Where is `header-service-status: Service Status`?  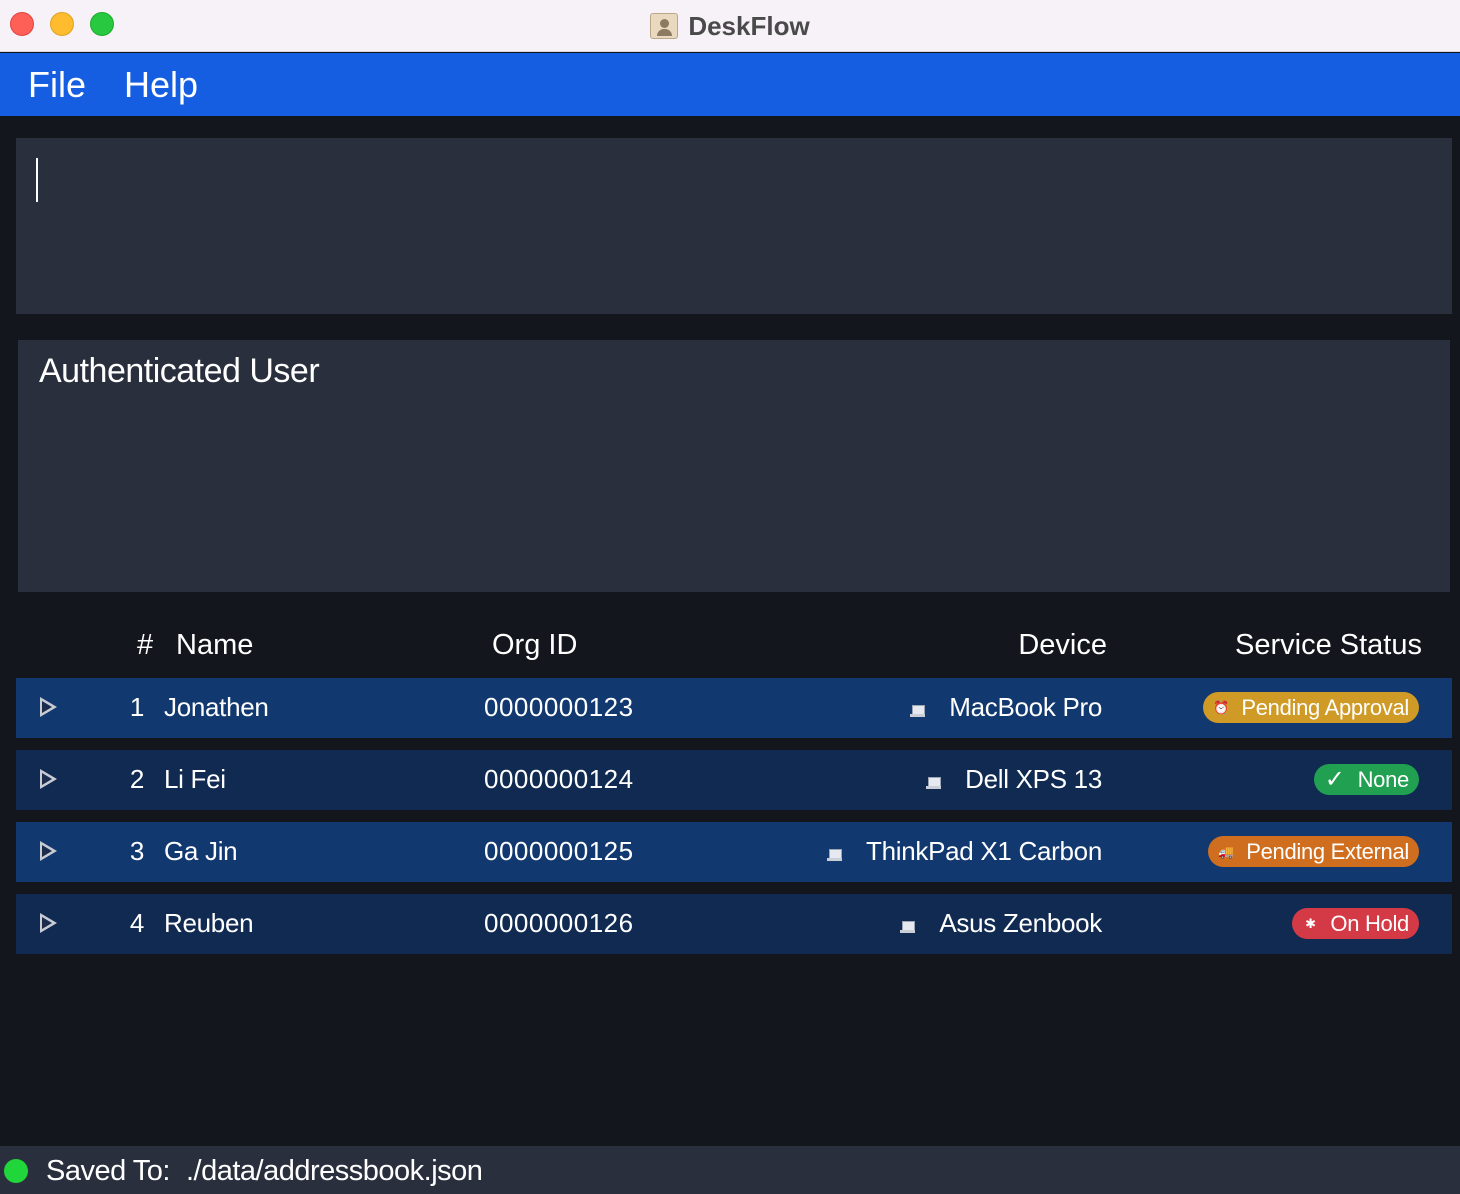 header-service-status: Service Status is located at coordinates (1328, 645).